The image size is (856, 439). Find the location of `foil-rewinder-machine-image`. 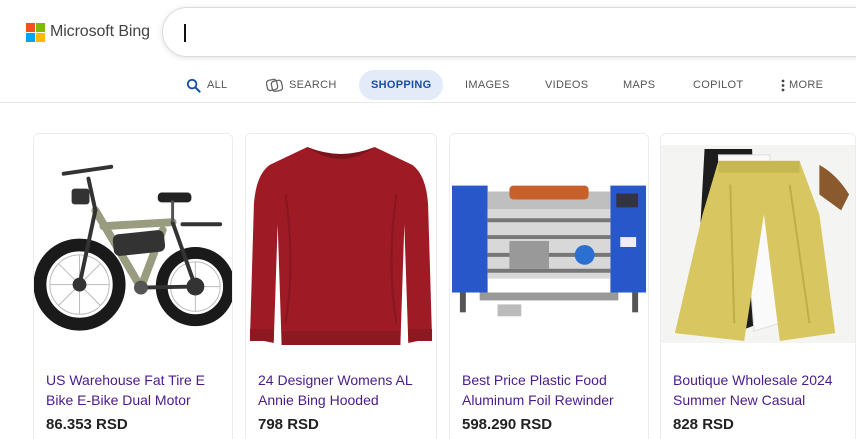

foil-rewinder-machine-image is located at coordinates (549, 245).